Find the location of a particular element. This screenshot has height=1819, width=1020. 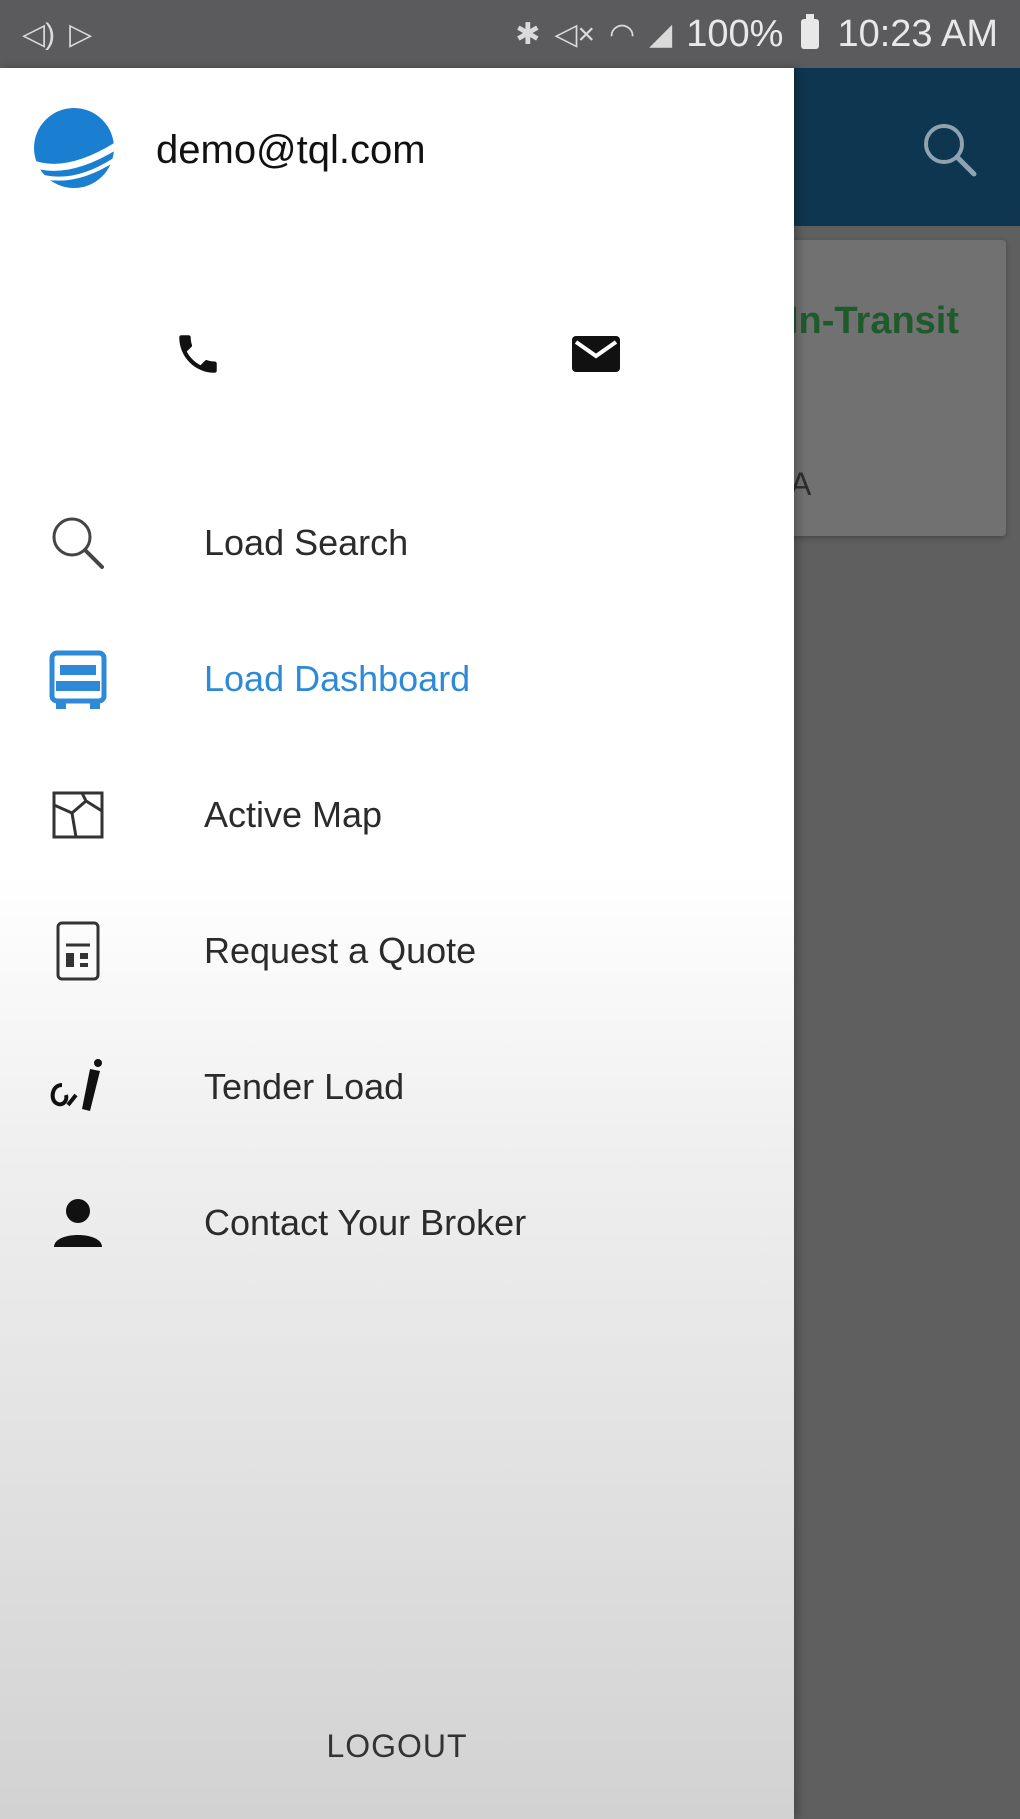

phone-icon is located at coordinates (198, 354).